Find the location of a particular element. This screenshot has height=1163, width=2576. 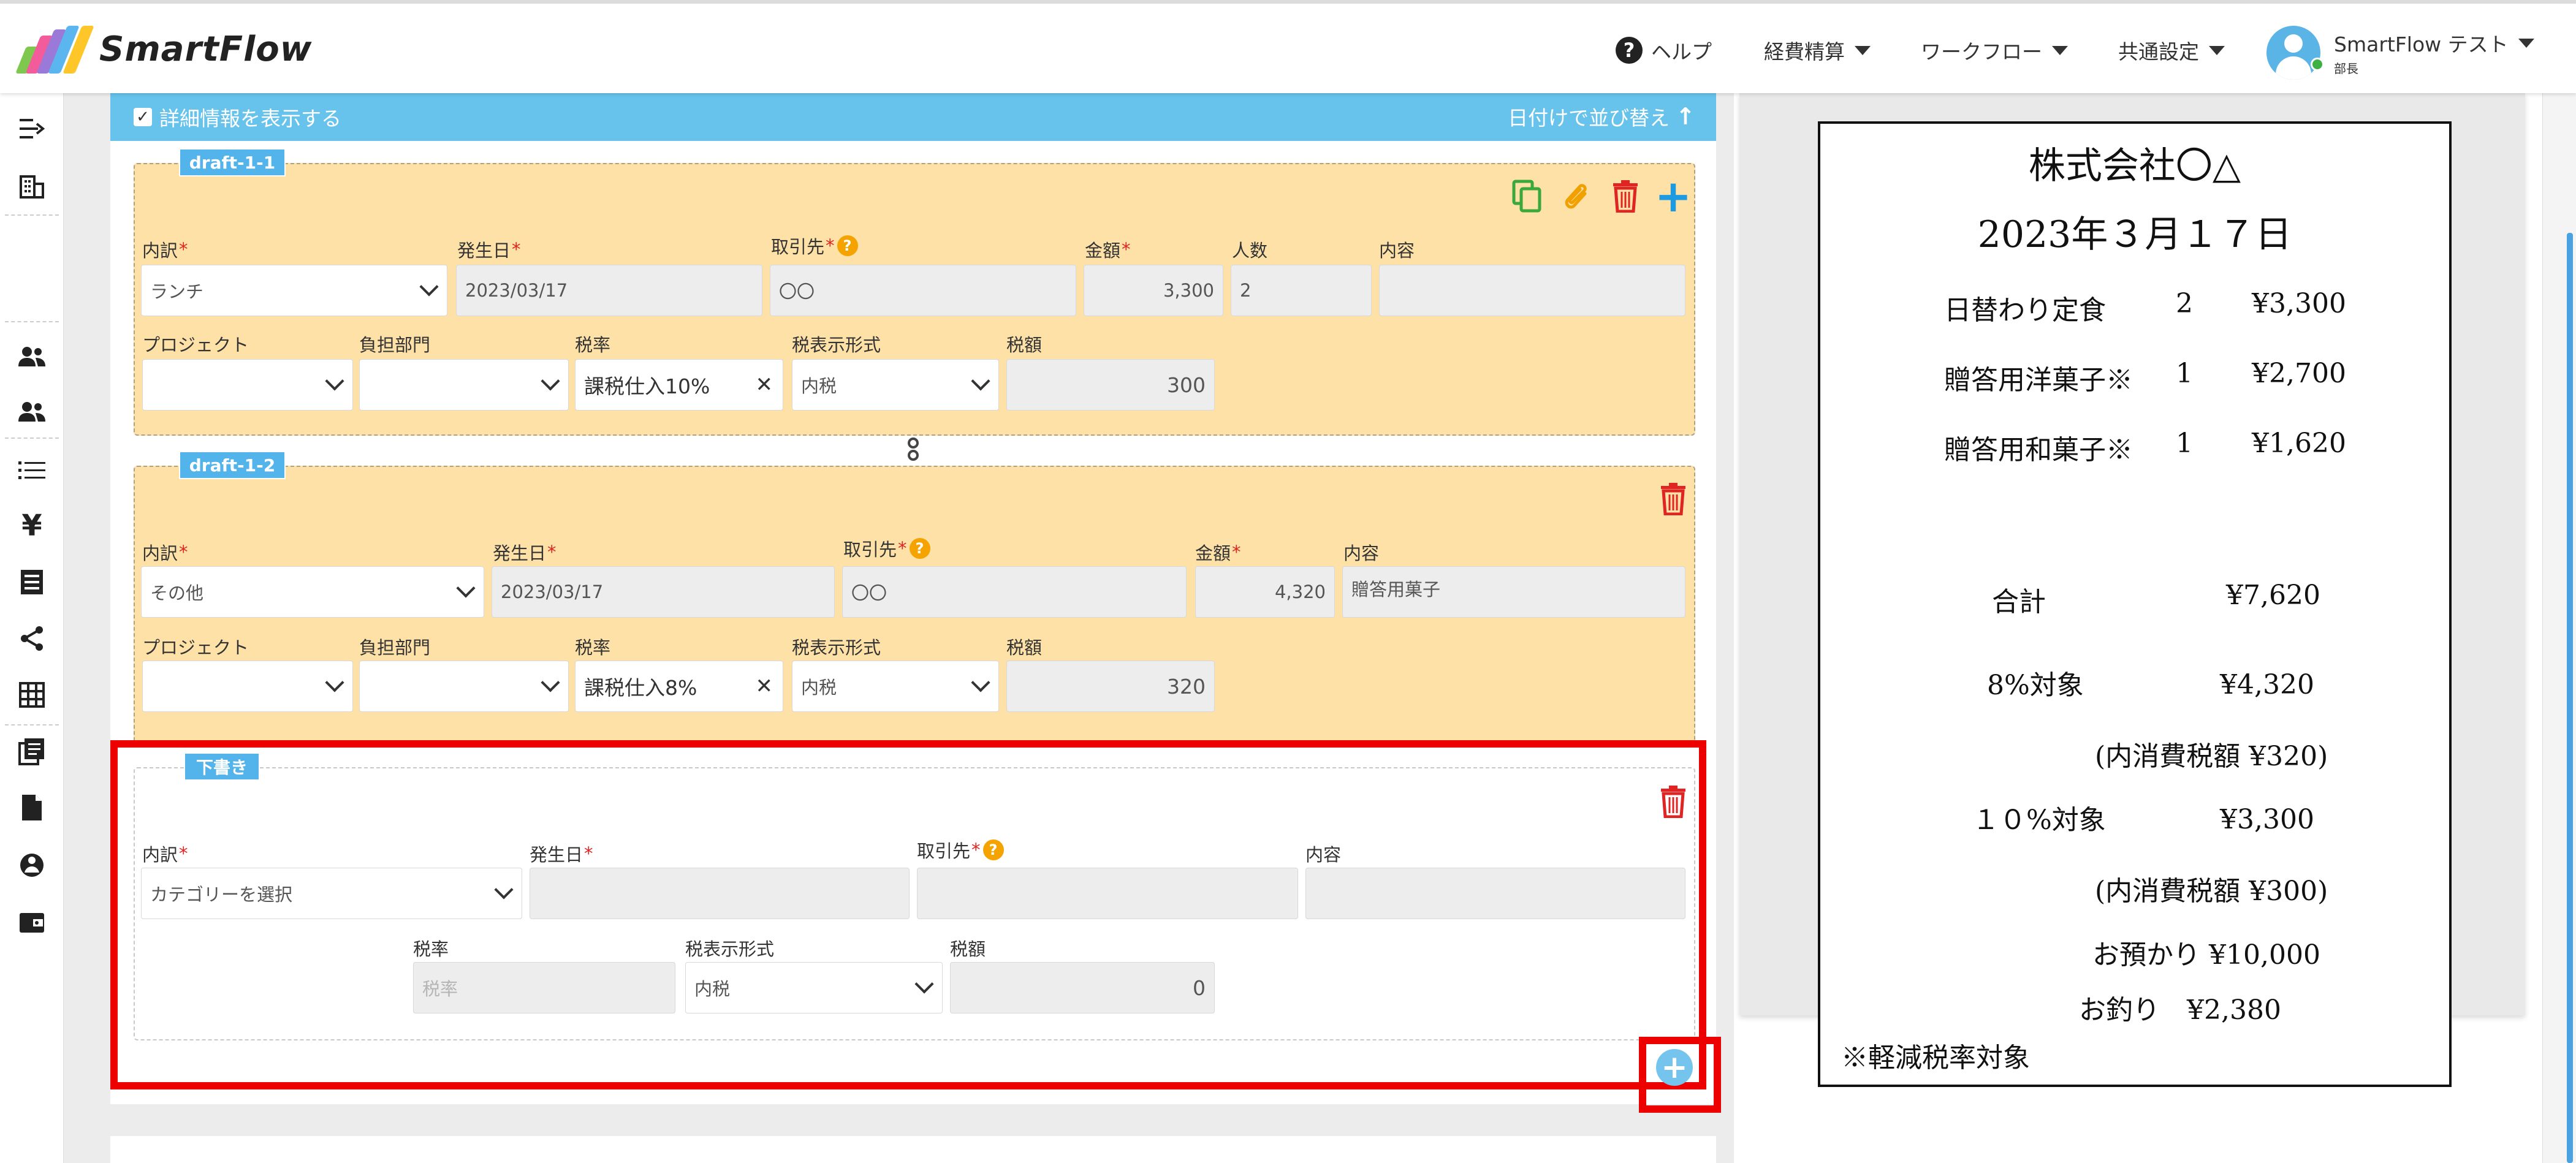

tax-amount-field: 300 is located at coordinates (1110, 385).